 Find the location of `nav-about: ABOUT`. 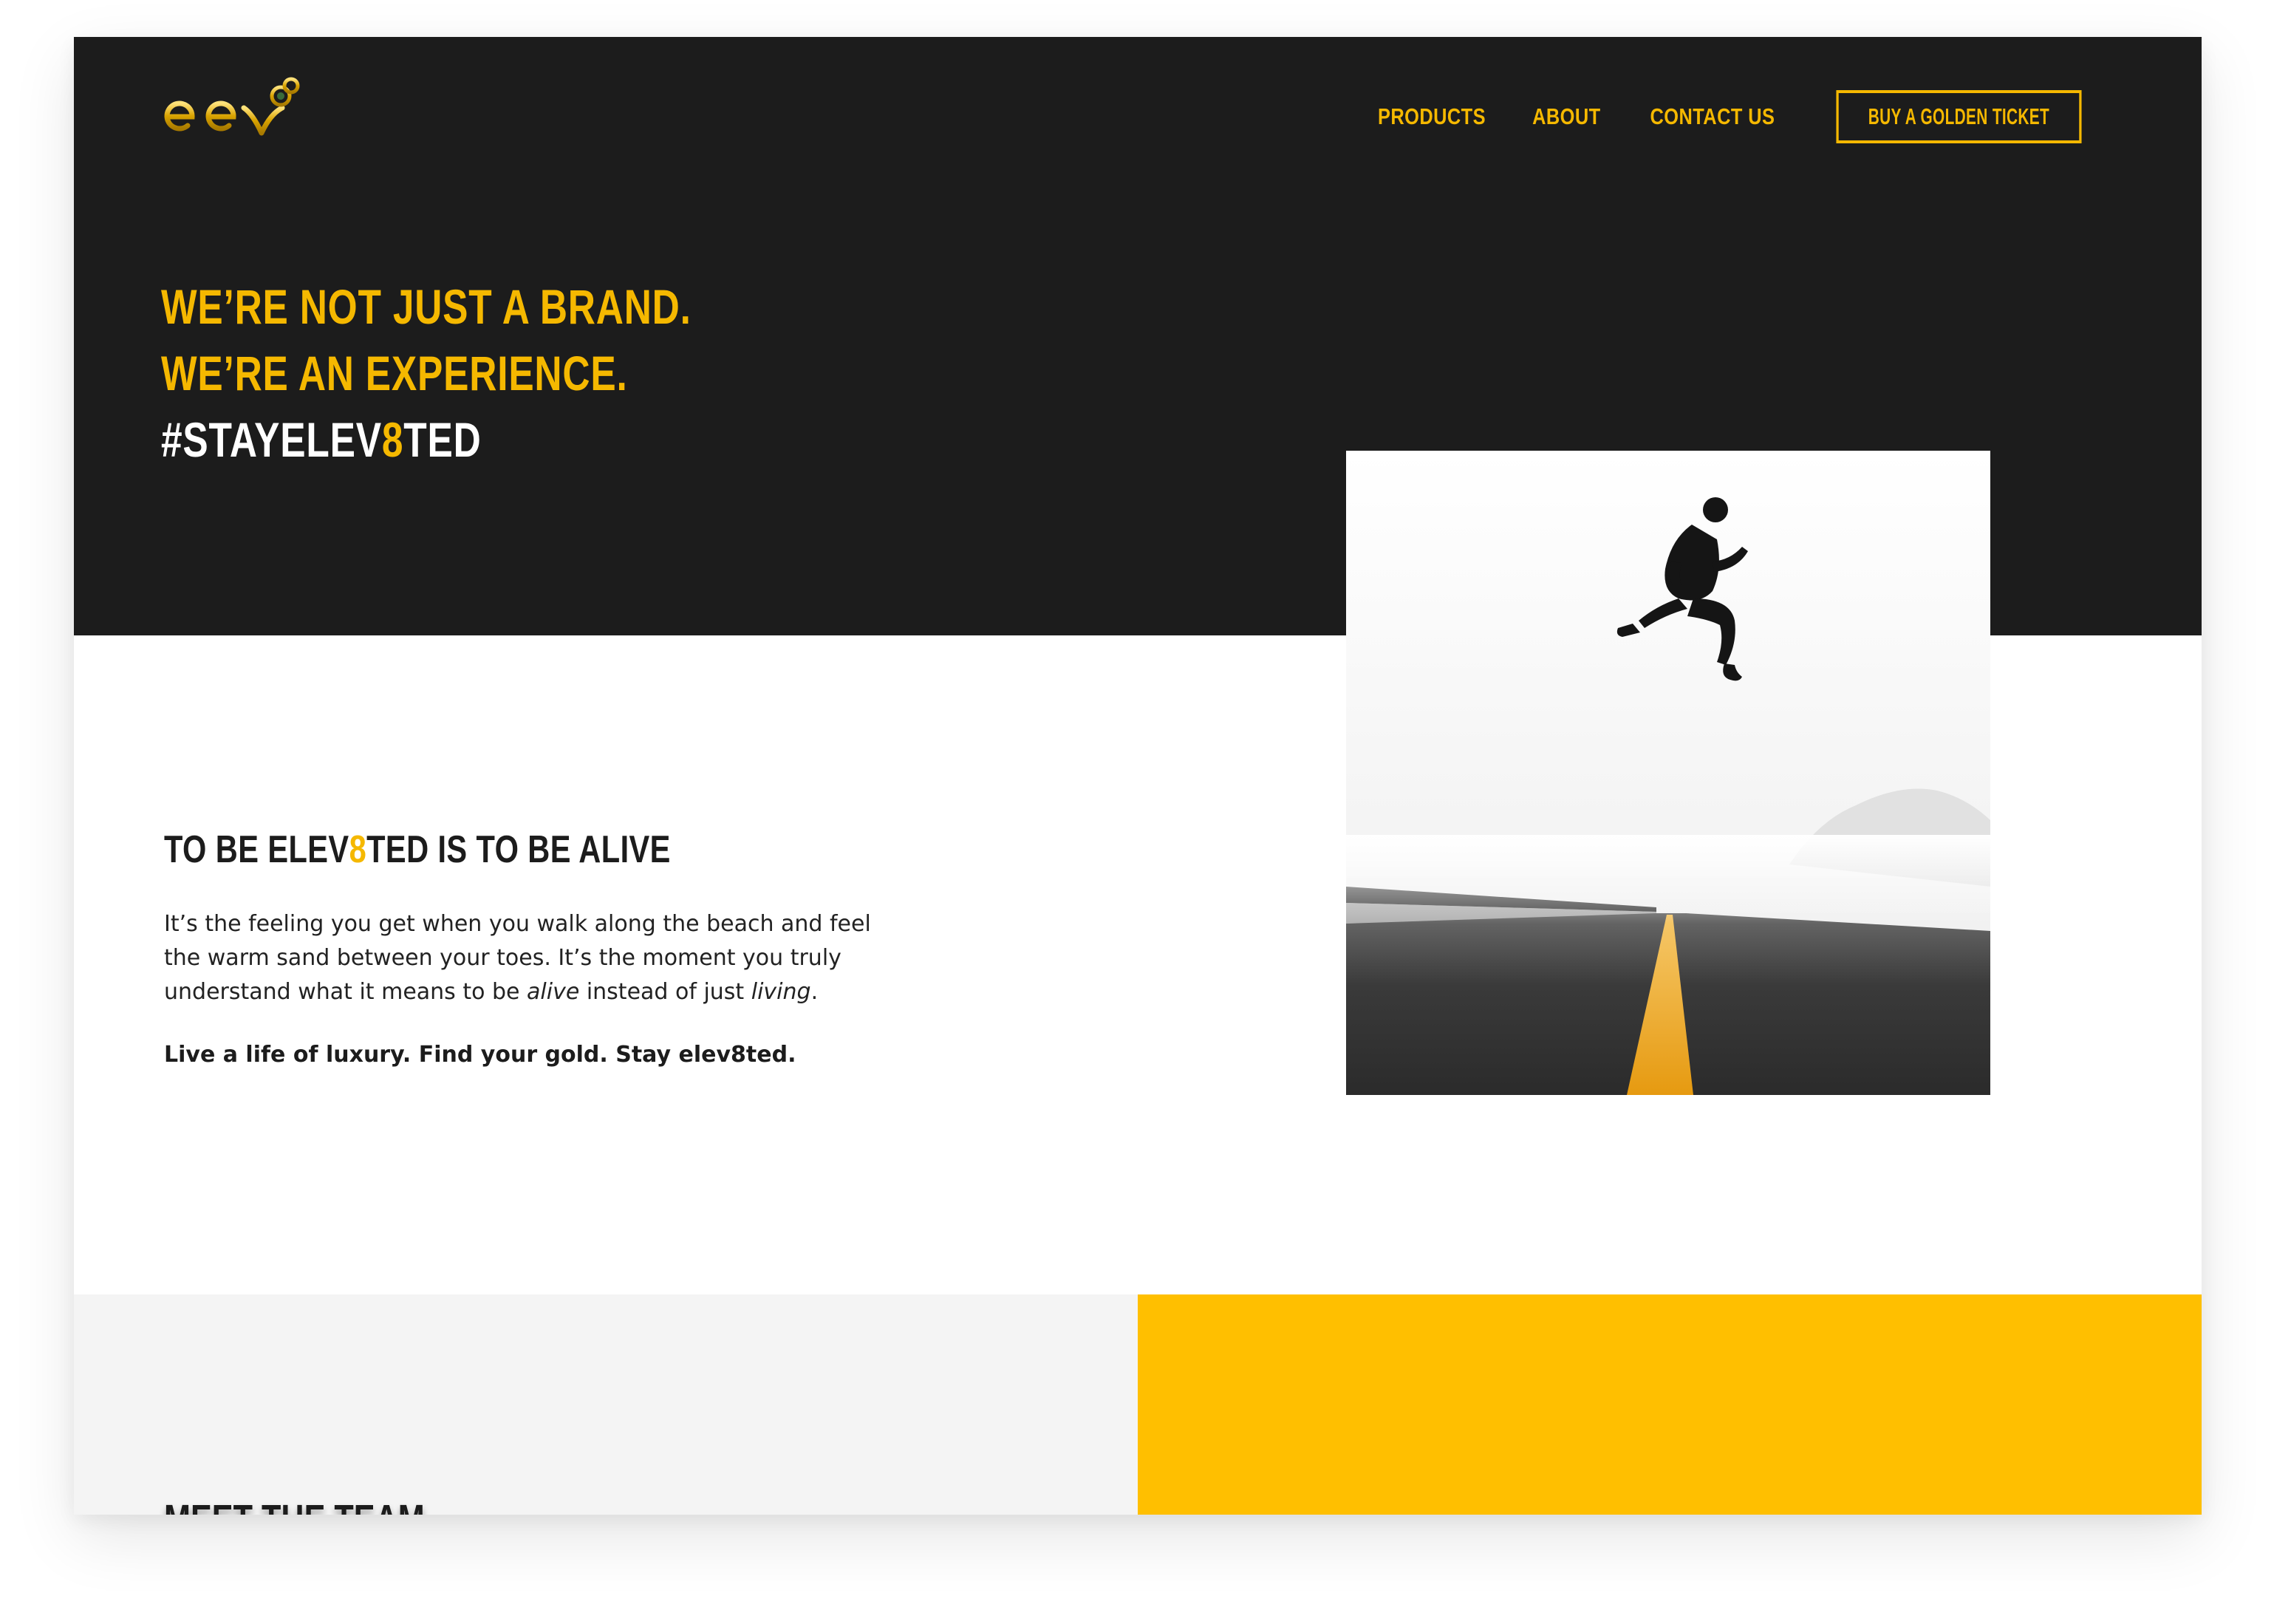

nav-about: ABOUT is located at coordinates (1567, 116).